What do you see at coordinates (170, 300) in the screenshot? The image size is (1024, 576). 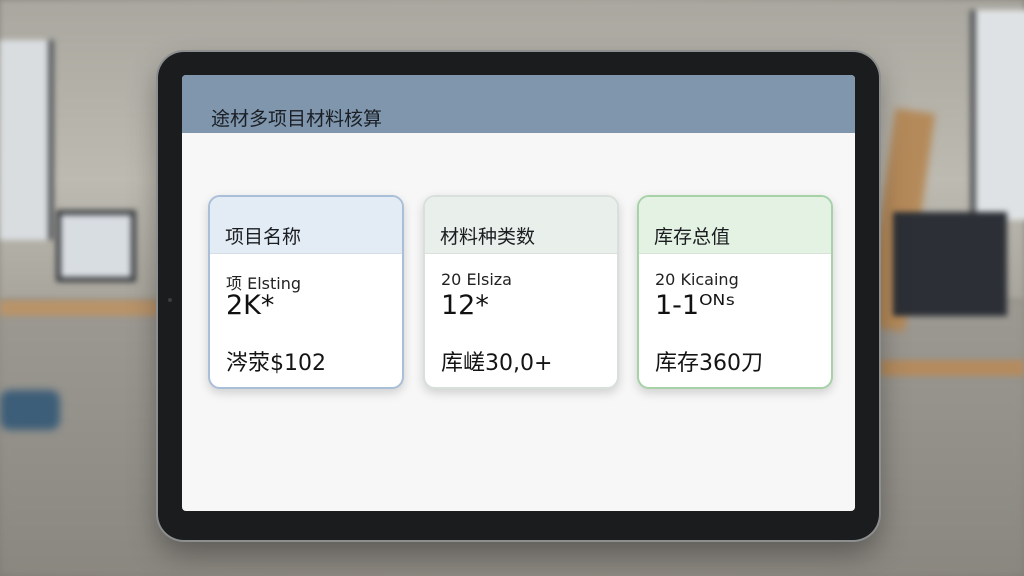 I see `camera-dot` at bounding box center [170, 300].